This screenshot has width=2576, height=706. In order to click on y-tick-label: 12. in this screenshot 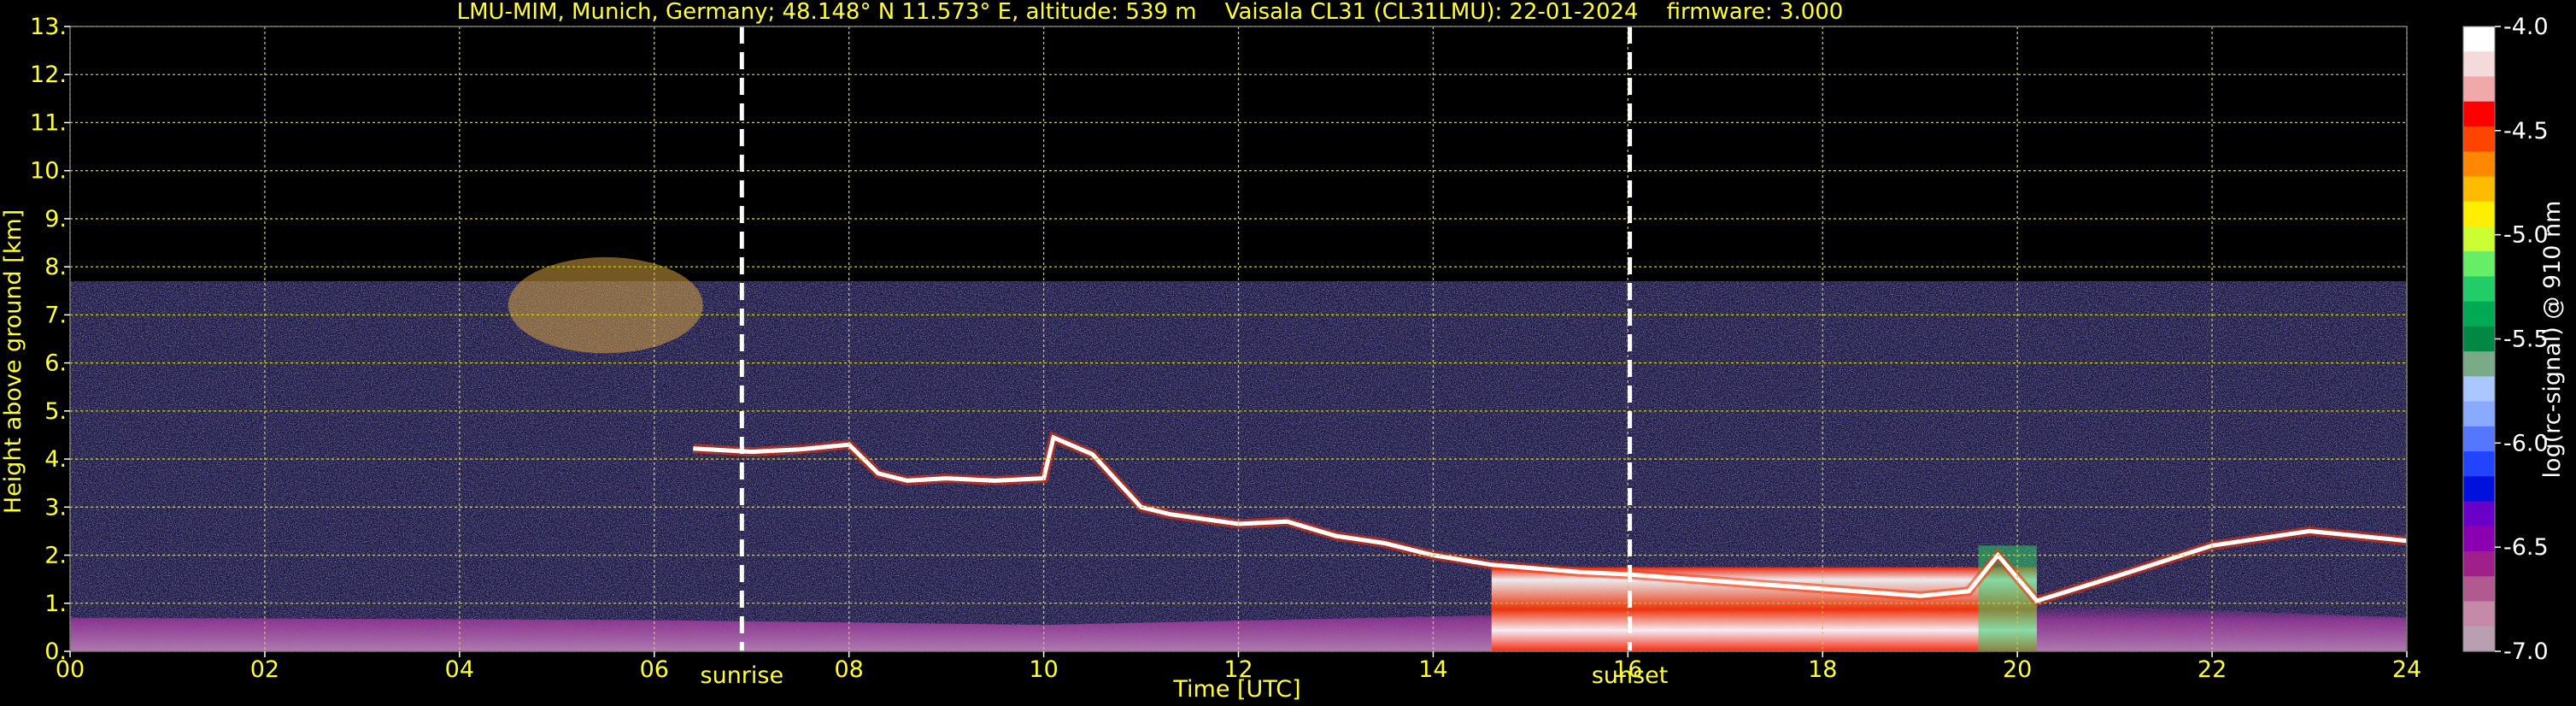, I will do `click(48, 75)`.